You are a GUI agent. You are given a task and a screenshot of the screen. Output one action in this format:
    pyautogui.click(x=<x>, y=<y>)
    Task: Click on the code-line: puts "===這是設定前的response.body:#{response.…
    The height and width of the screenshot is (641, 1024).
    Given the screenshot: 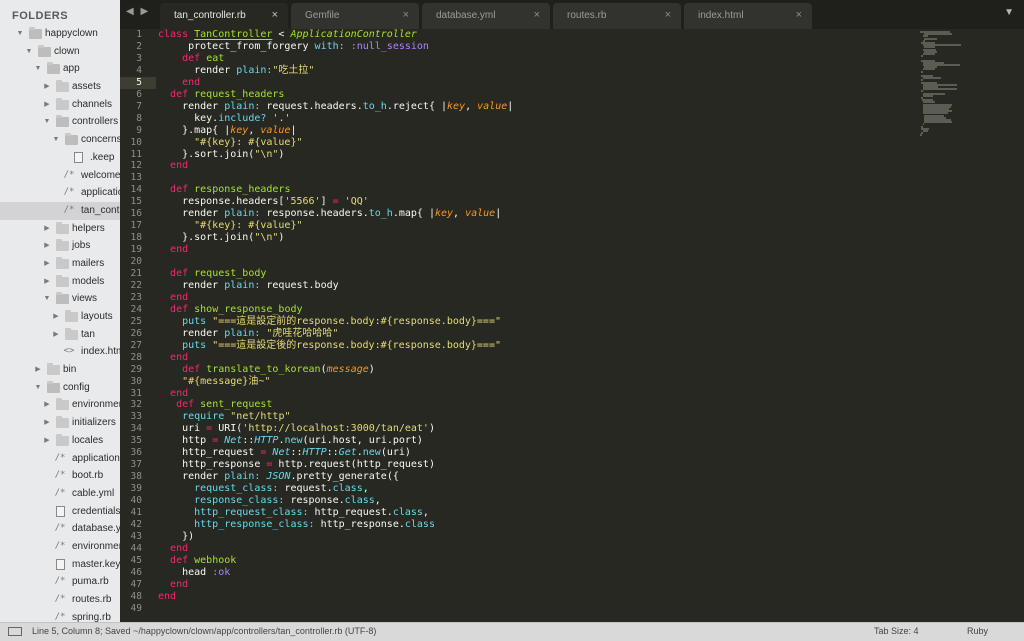 What is the action you would take?
    pyautogui.click(x=329, y=322)
    